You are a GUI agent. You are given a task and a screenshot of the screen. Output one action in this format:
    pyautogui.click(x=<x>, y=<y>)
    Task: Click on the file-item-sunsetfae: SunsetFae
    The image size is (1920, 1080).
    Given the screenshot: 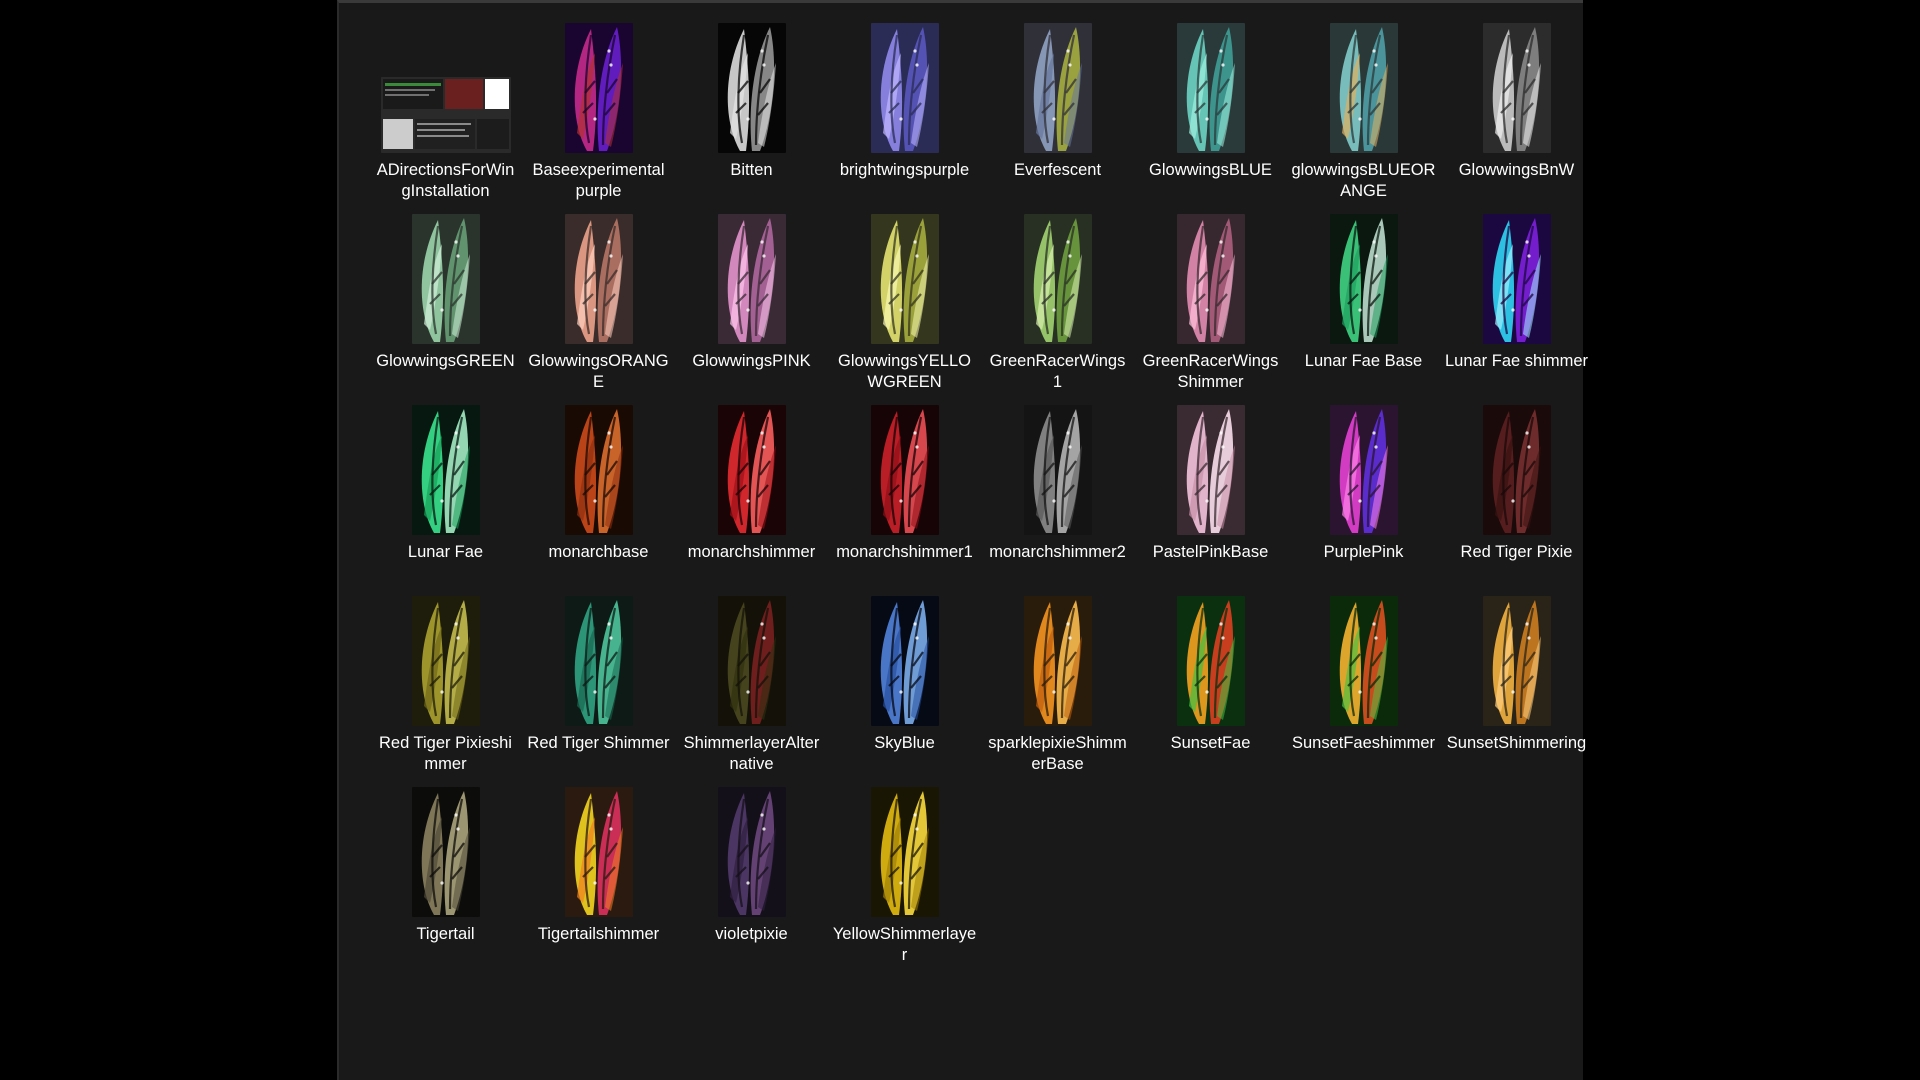 What is the action you would take?
    pyautogui.click(x=1210, y=685)
    